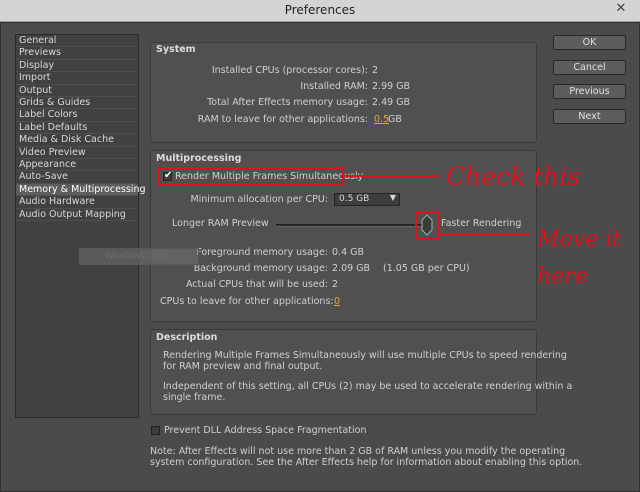 The width and height of the screenshot is (640, 492). What do you see at coordinates (427, 225) in the screenshot?
I see `highlight-box-slider` at bounding box center [427, 225].